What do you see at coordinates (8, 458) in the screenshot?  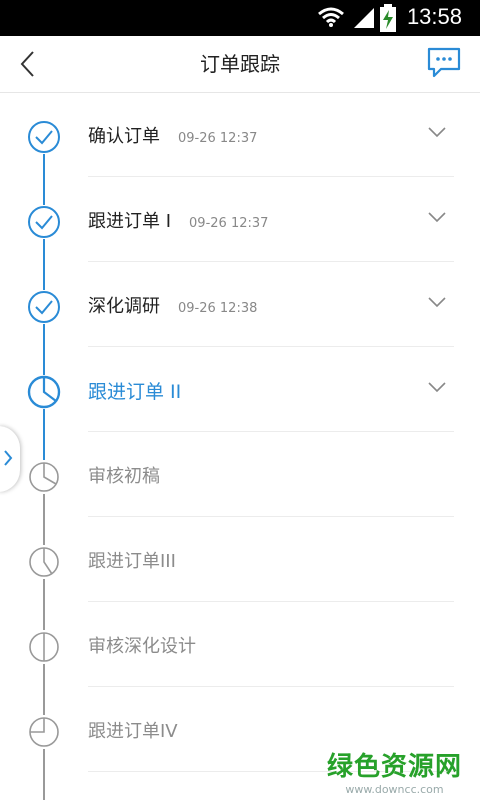 I see `chevron-right-icon` at bounding box center [8, 458].